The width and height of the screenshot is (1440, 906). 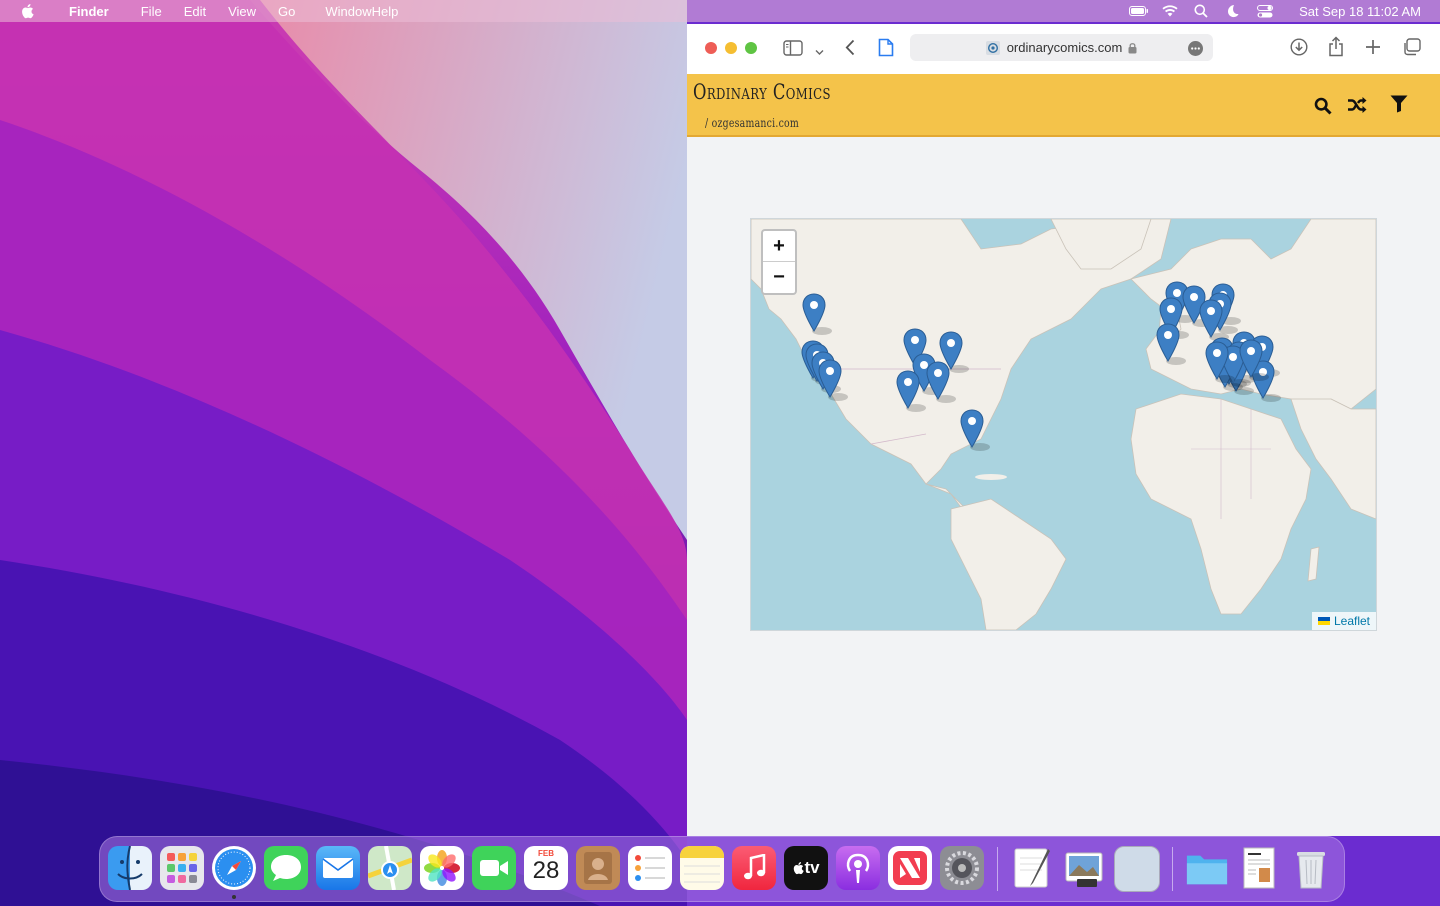 I want to click on site-favicon-icon, so click(x=992, y=47).